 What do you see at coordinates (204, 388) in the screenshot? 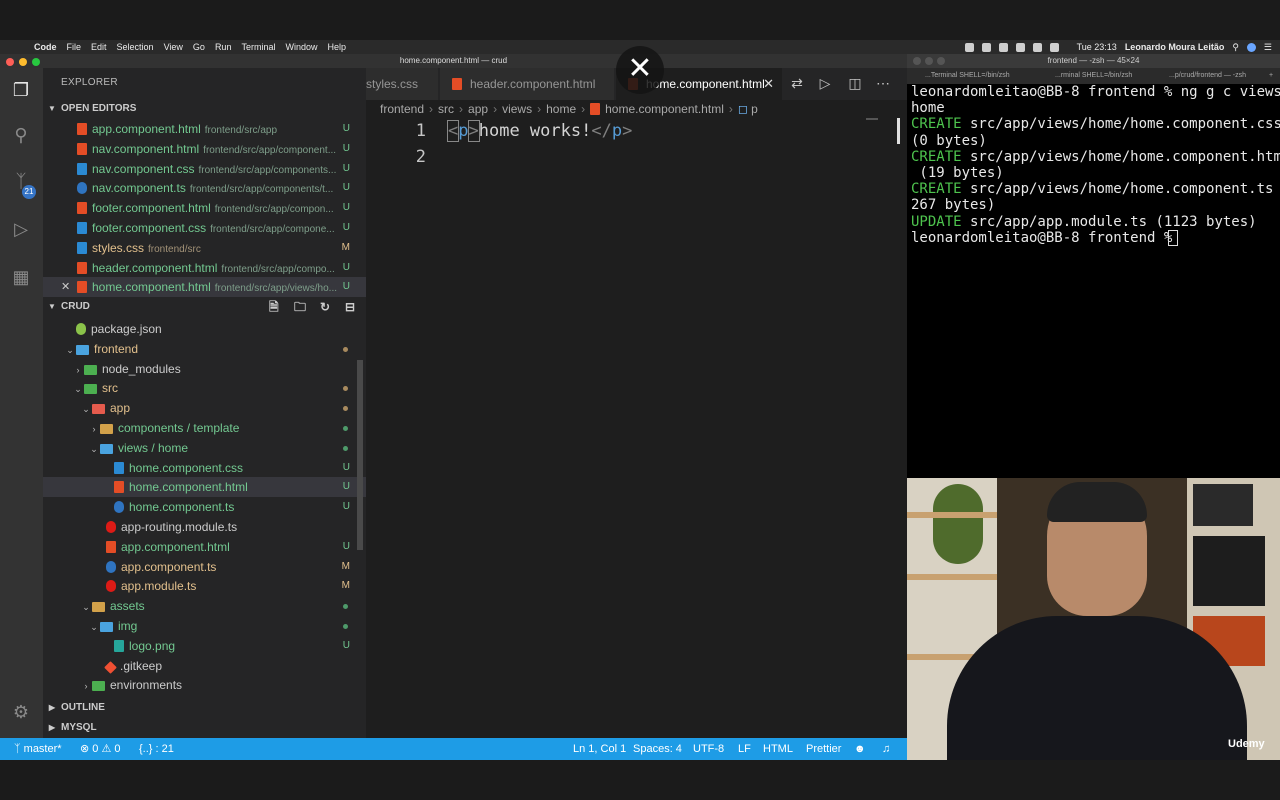
I see `tree-folder: ⌄ src` at bounding box center [204, 388].